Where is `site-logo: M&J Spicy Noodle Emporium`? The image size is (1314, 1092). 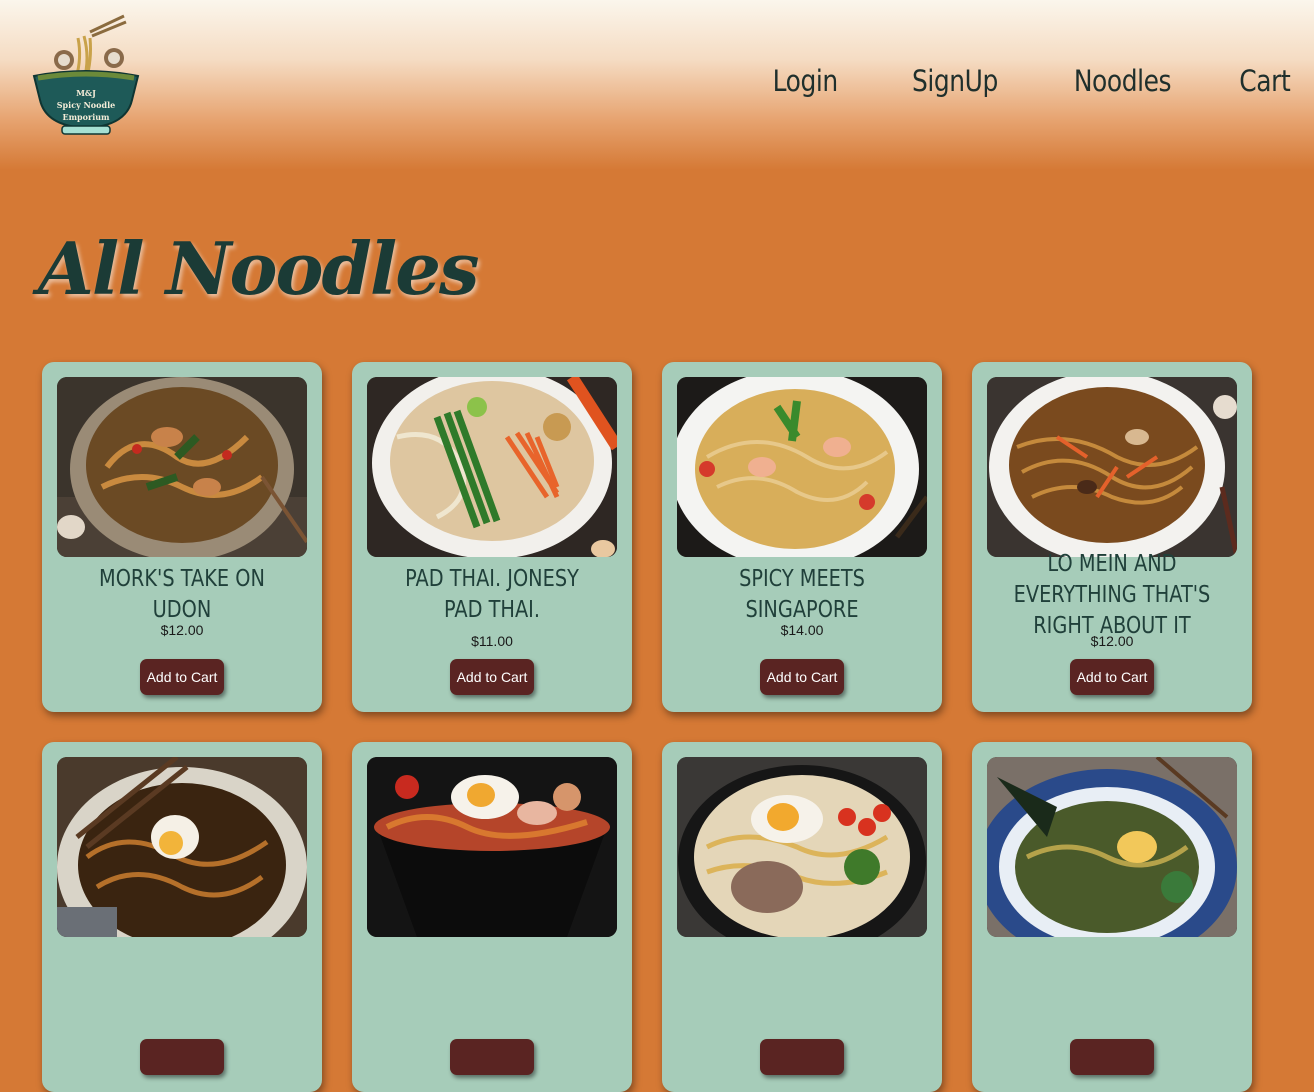
site-logo: M&J Spicy Noodle Emporium is located at coordinates (86, 75).